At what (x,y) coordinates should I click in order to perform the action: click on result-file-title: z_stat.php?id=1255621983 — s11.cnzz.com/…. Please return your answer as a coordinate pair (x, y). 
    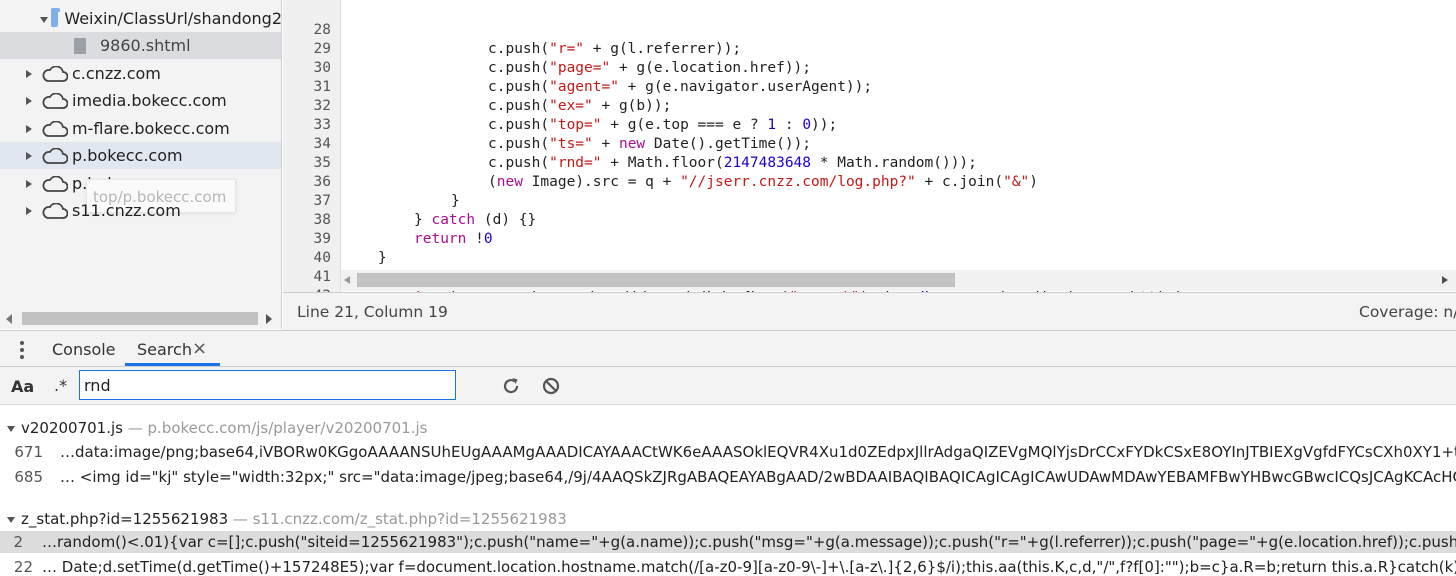
    Looking at the image, I should click on (294, 519).